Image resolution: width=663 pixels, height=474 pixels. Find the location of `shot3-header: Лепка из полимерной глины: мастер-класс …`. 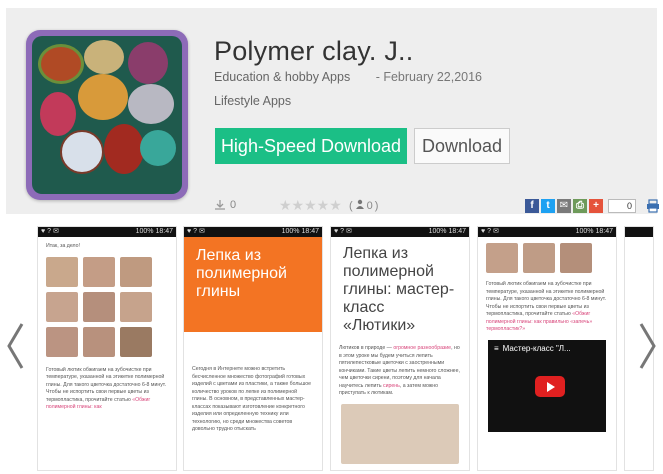

shot3-header: Лепка из полимерной глины: мастер-класс … is located at coordinates (399, 289).